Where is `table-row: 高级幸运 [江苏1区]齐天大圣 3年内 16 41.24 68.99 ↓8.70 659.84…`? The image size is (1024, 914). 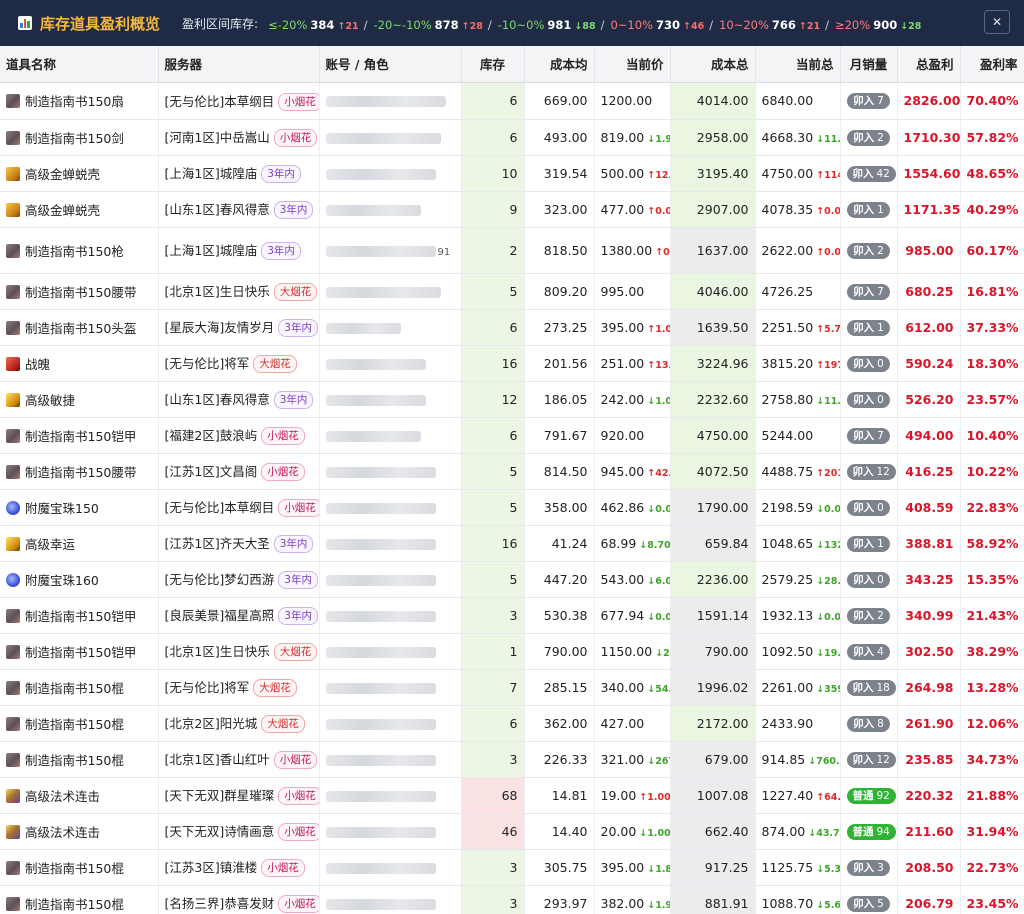 table-row: 高级幸运 [江苏1区]齐天大圣 3年内 16 41.24 68.99 ↓8.70 659.84… is located at coordinates (512, 543).